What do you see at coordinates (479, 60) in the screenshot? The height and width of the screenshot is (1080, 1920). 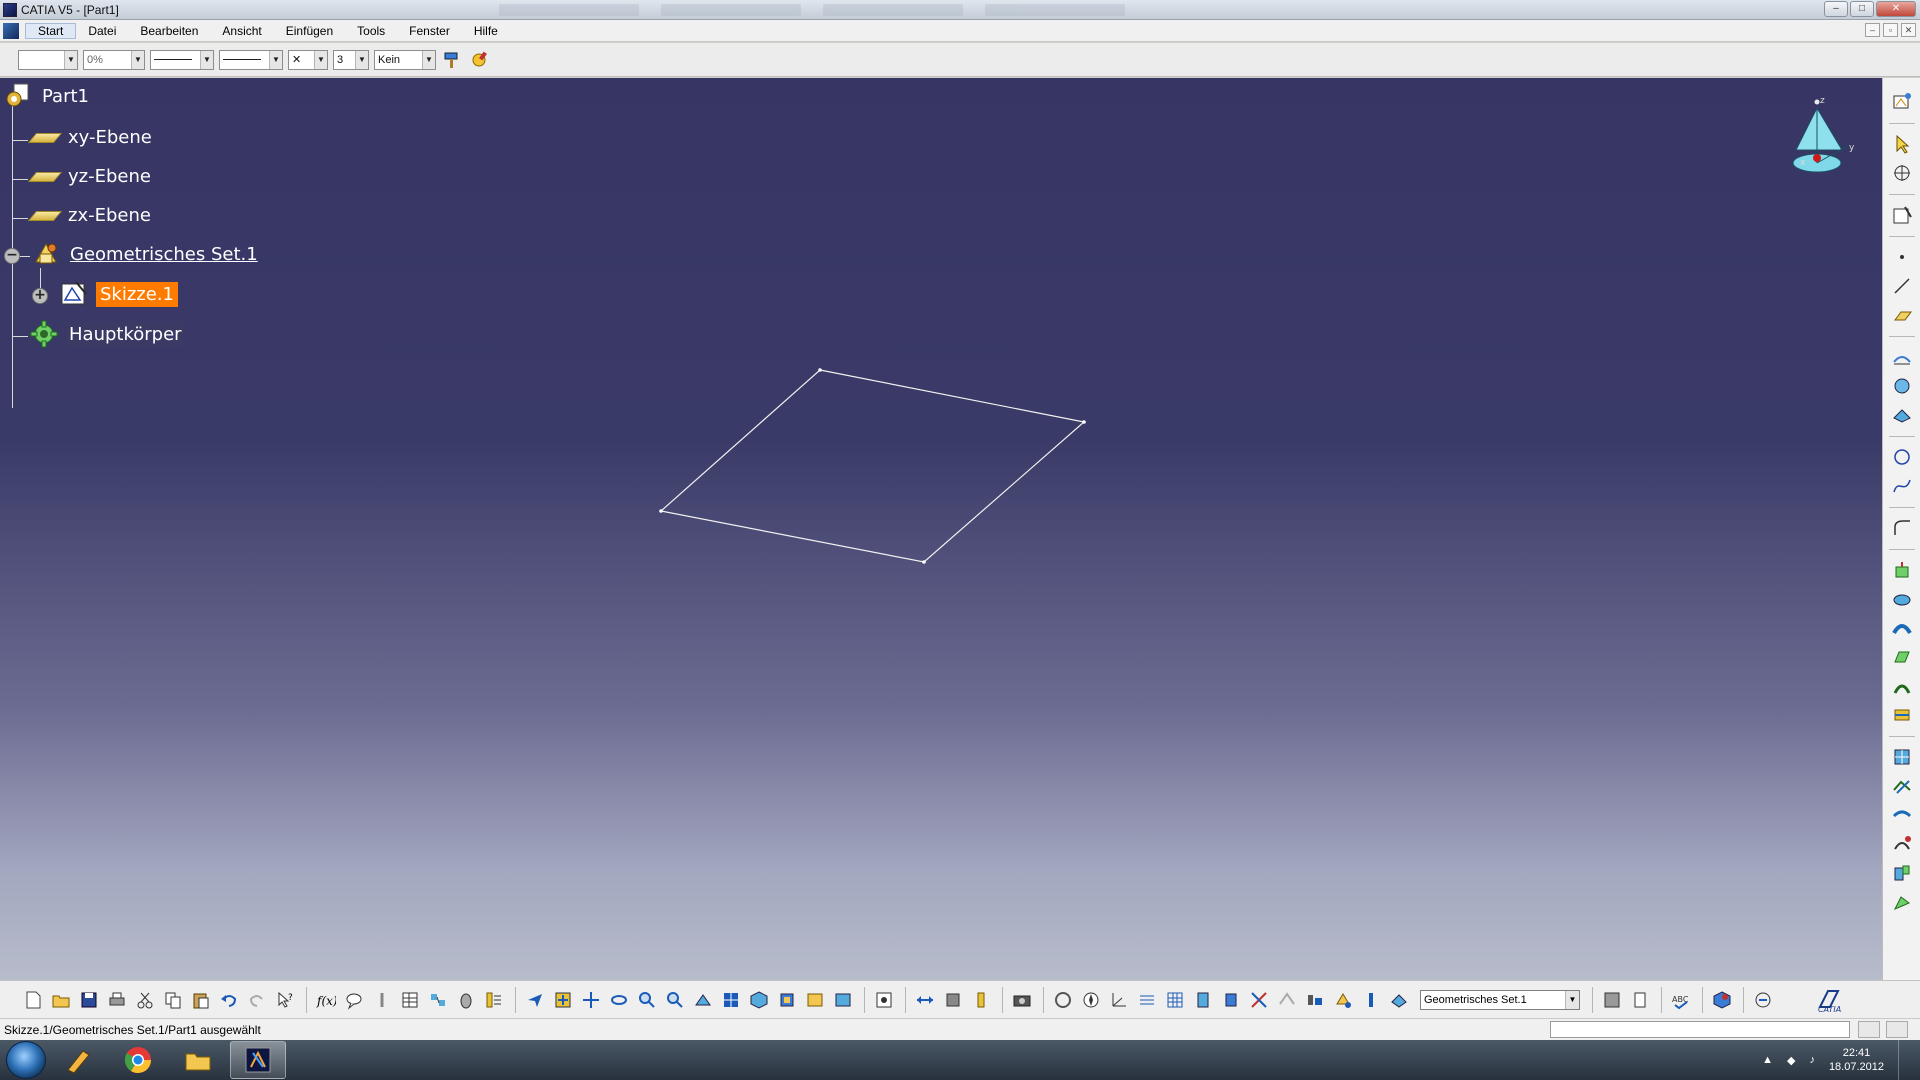 I see `graphic-properties-wizard-icon` at bounding box center [479, 60].